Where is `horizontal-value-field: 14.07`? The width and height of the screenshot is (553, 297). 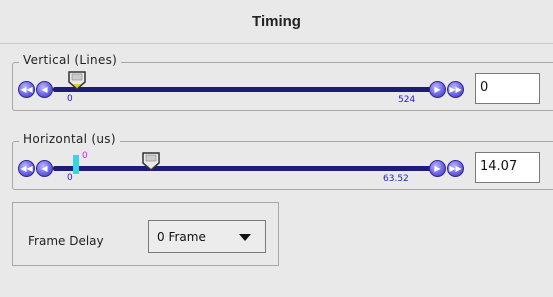
horizontal-value-field: 14.07 is located at coordinates (507, 167).